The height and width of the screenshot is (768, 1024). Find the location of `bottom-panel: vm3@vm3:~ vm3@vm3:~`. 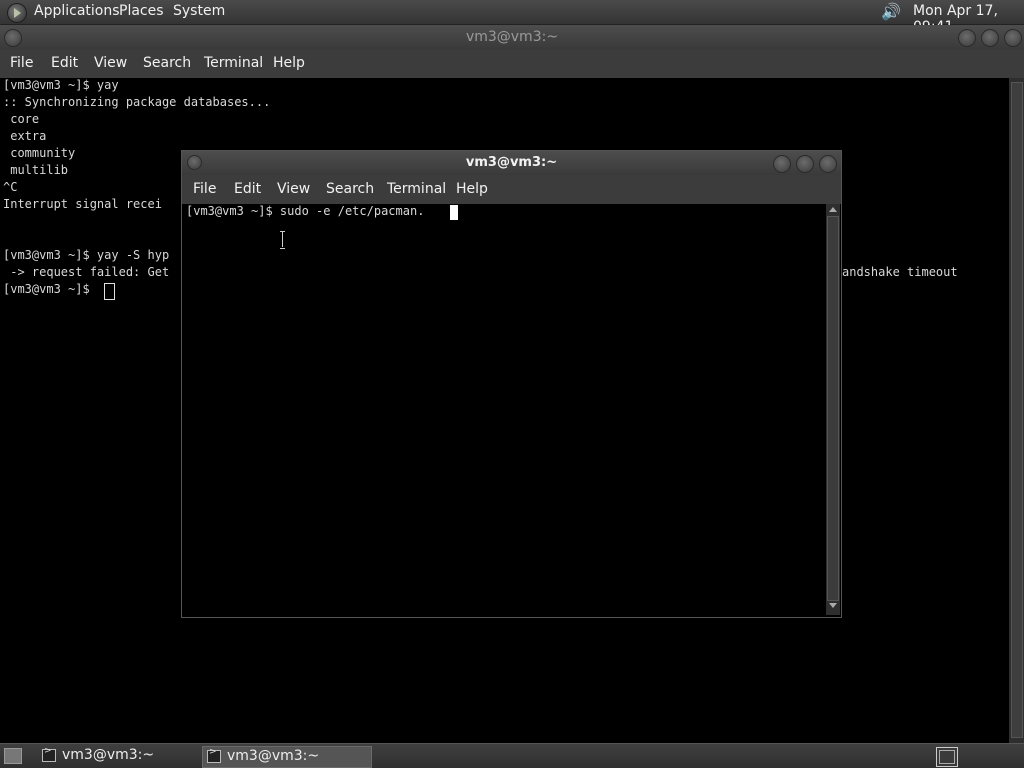

bottom-panel: vm3@vm3:~ vm3@vm3:~ is located at coordinates (512, 755).